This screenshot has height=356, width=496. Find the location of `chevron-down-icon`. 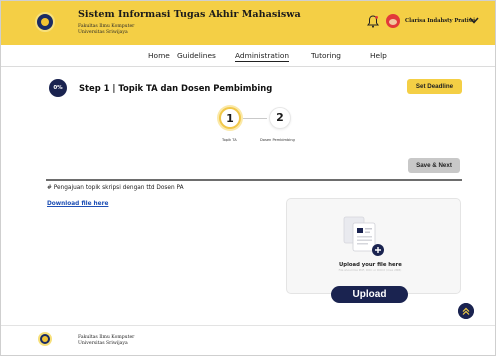

chevron-down-icon is located at coordinates (474, 20).